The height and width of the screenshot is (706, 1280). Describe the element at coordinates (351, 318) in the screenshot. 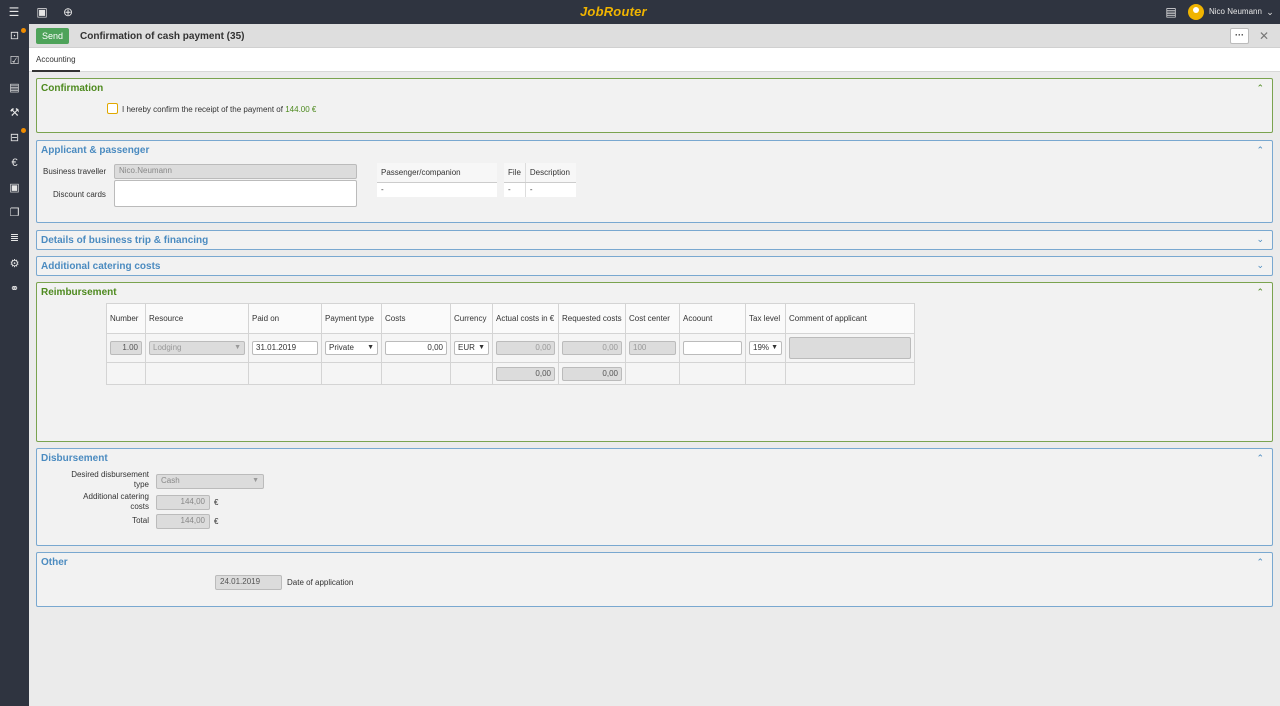

I see `column-header: Payment type` at that location.